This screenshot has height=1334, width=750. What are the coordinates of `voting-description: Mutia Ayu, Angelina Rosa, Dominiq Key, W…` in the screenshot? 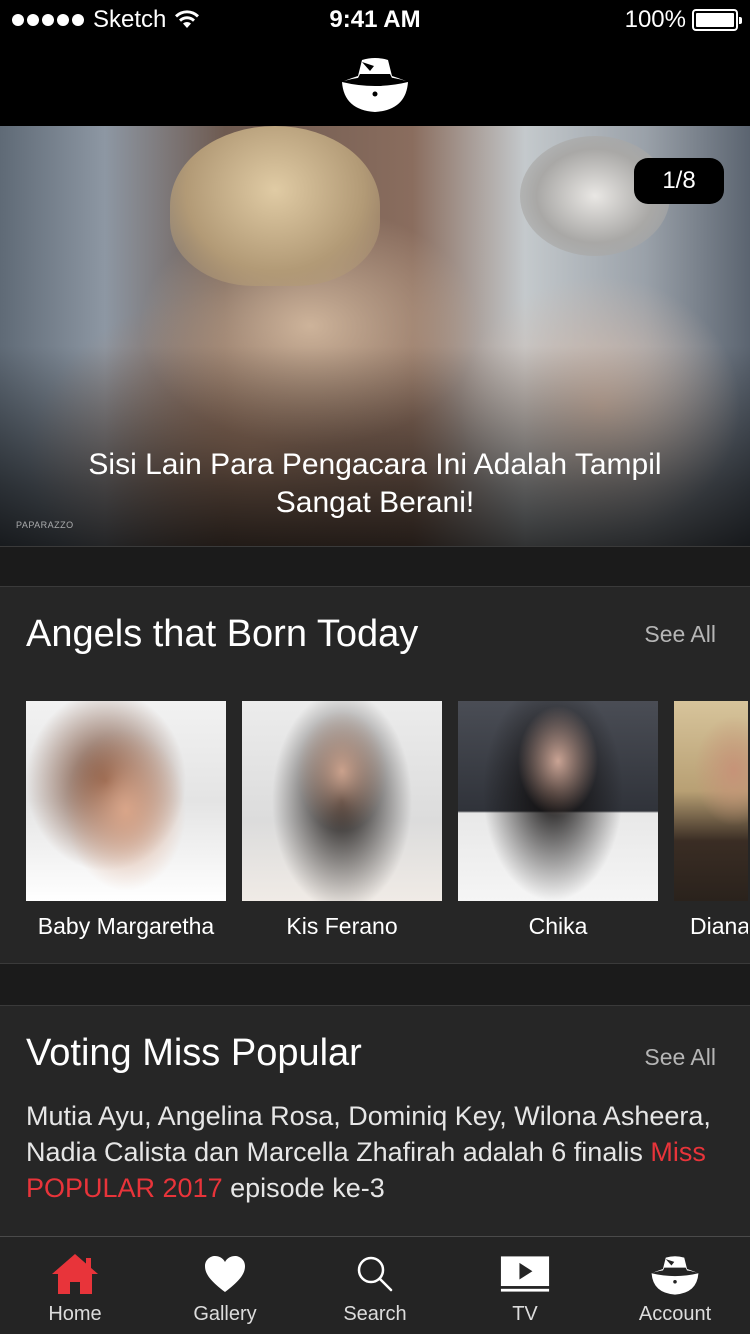 It's located at (375, 1152).